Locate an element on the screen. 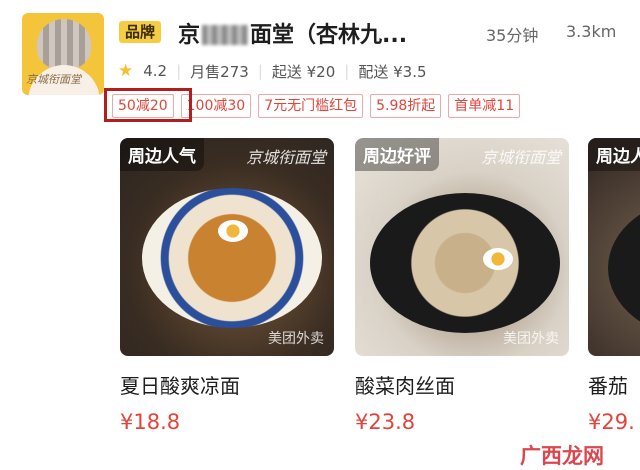 This screenshot has height=470, width=640. product-image: 周边人 is located at coordinates (614, 247).